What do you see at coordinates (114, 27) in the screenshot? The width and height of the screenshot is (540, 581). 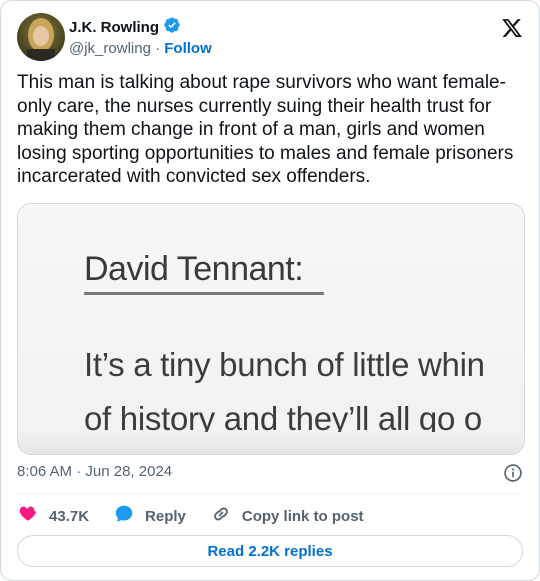 I see `author-name: J.K. Rowling` at bounding box center [114, 27].